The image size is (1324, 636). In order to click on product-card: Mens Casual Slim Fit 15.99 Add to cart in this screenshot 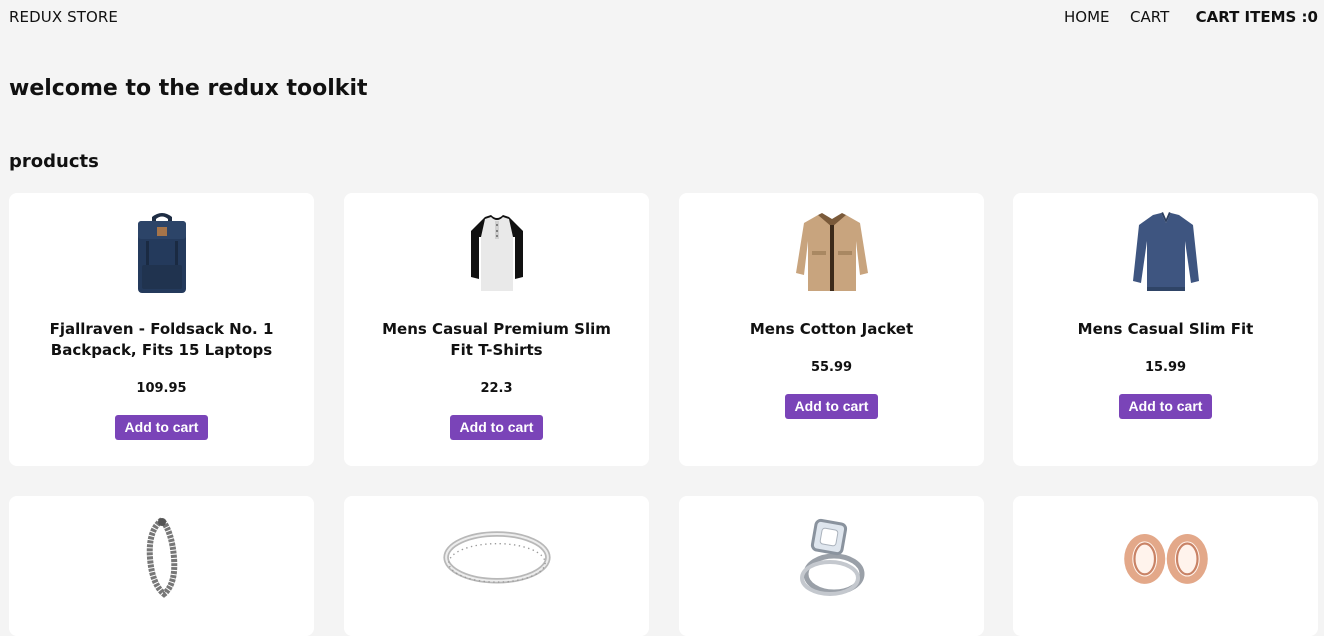, I will do `click(1165, 329)`.